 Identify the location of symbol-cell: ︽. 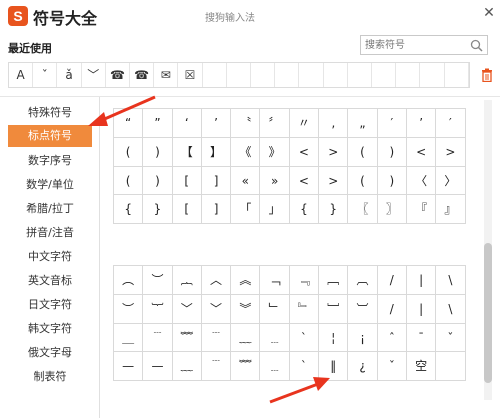
(246, 280).